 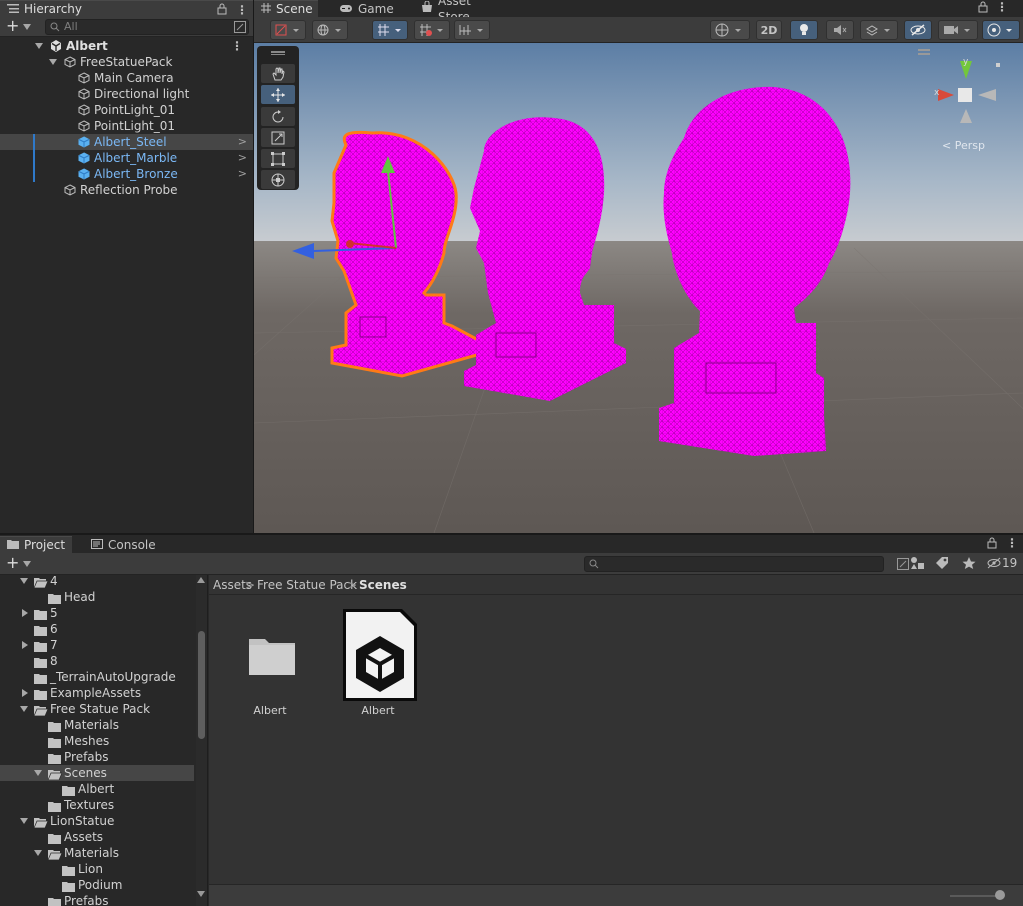 I want to click on tab-hierarchy: Hierarchy ⋮, so click(x=126, y=8).